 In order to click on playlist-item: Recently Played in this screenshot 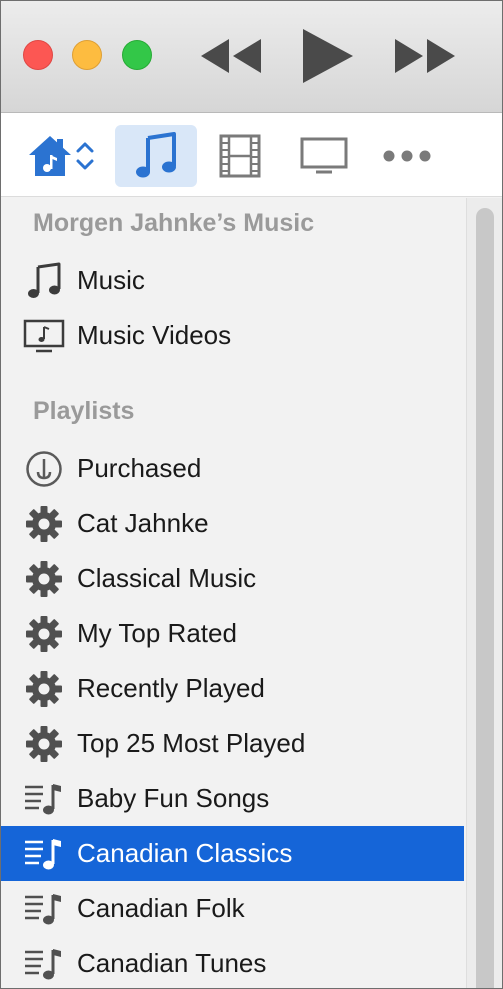, I will do `click(232, 688)`.